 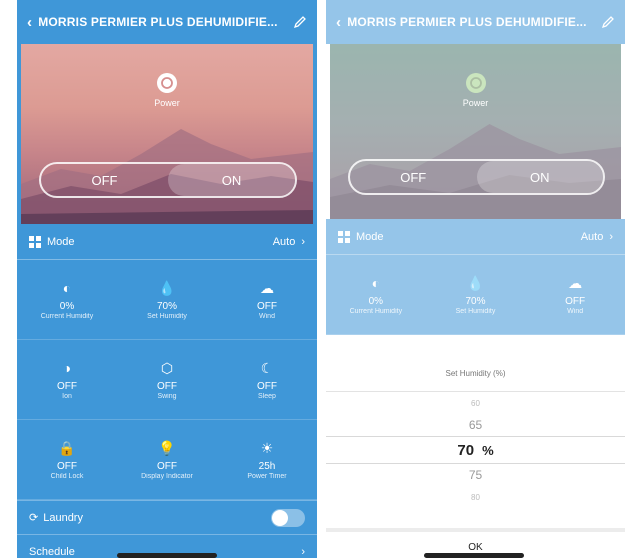 What do you see at coordinates (34, 518) in the screenshot?
I see `laundry-icon: ⟳` at bounding box center [34, 518].